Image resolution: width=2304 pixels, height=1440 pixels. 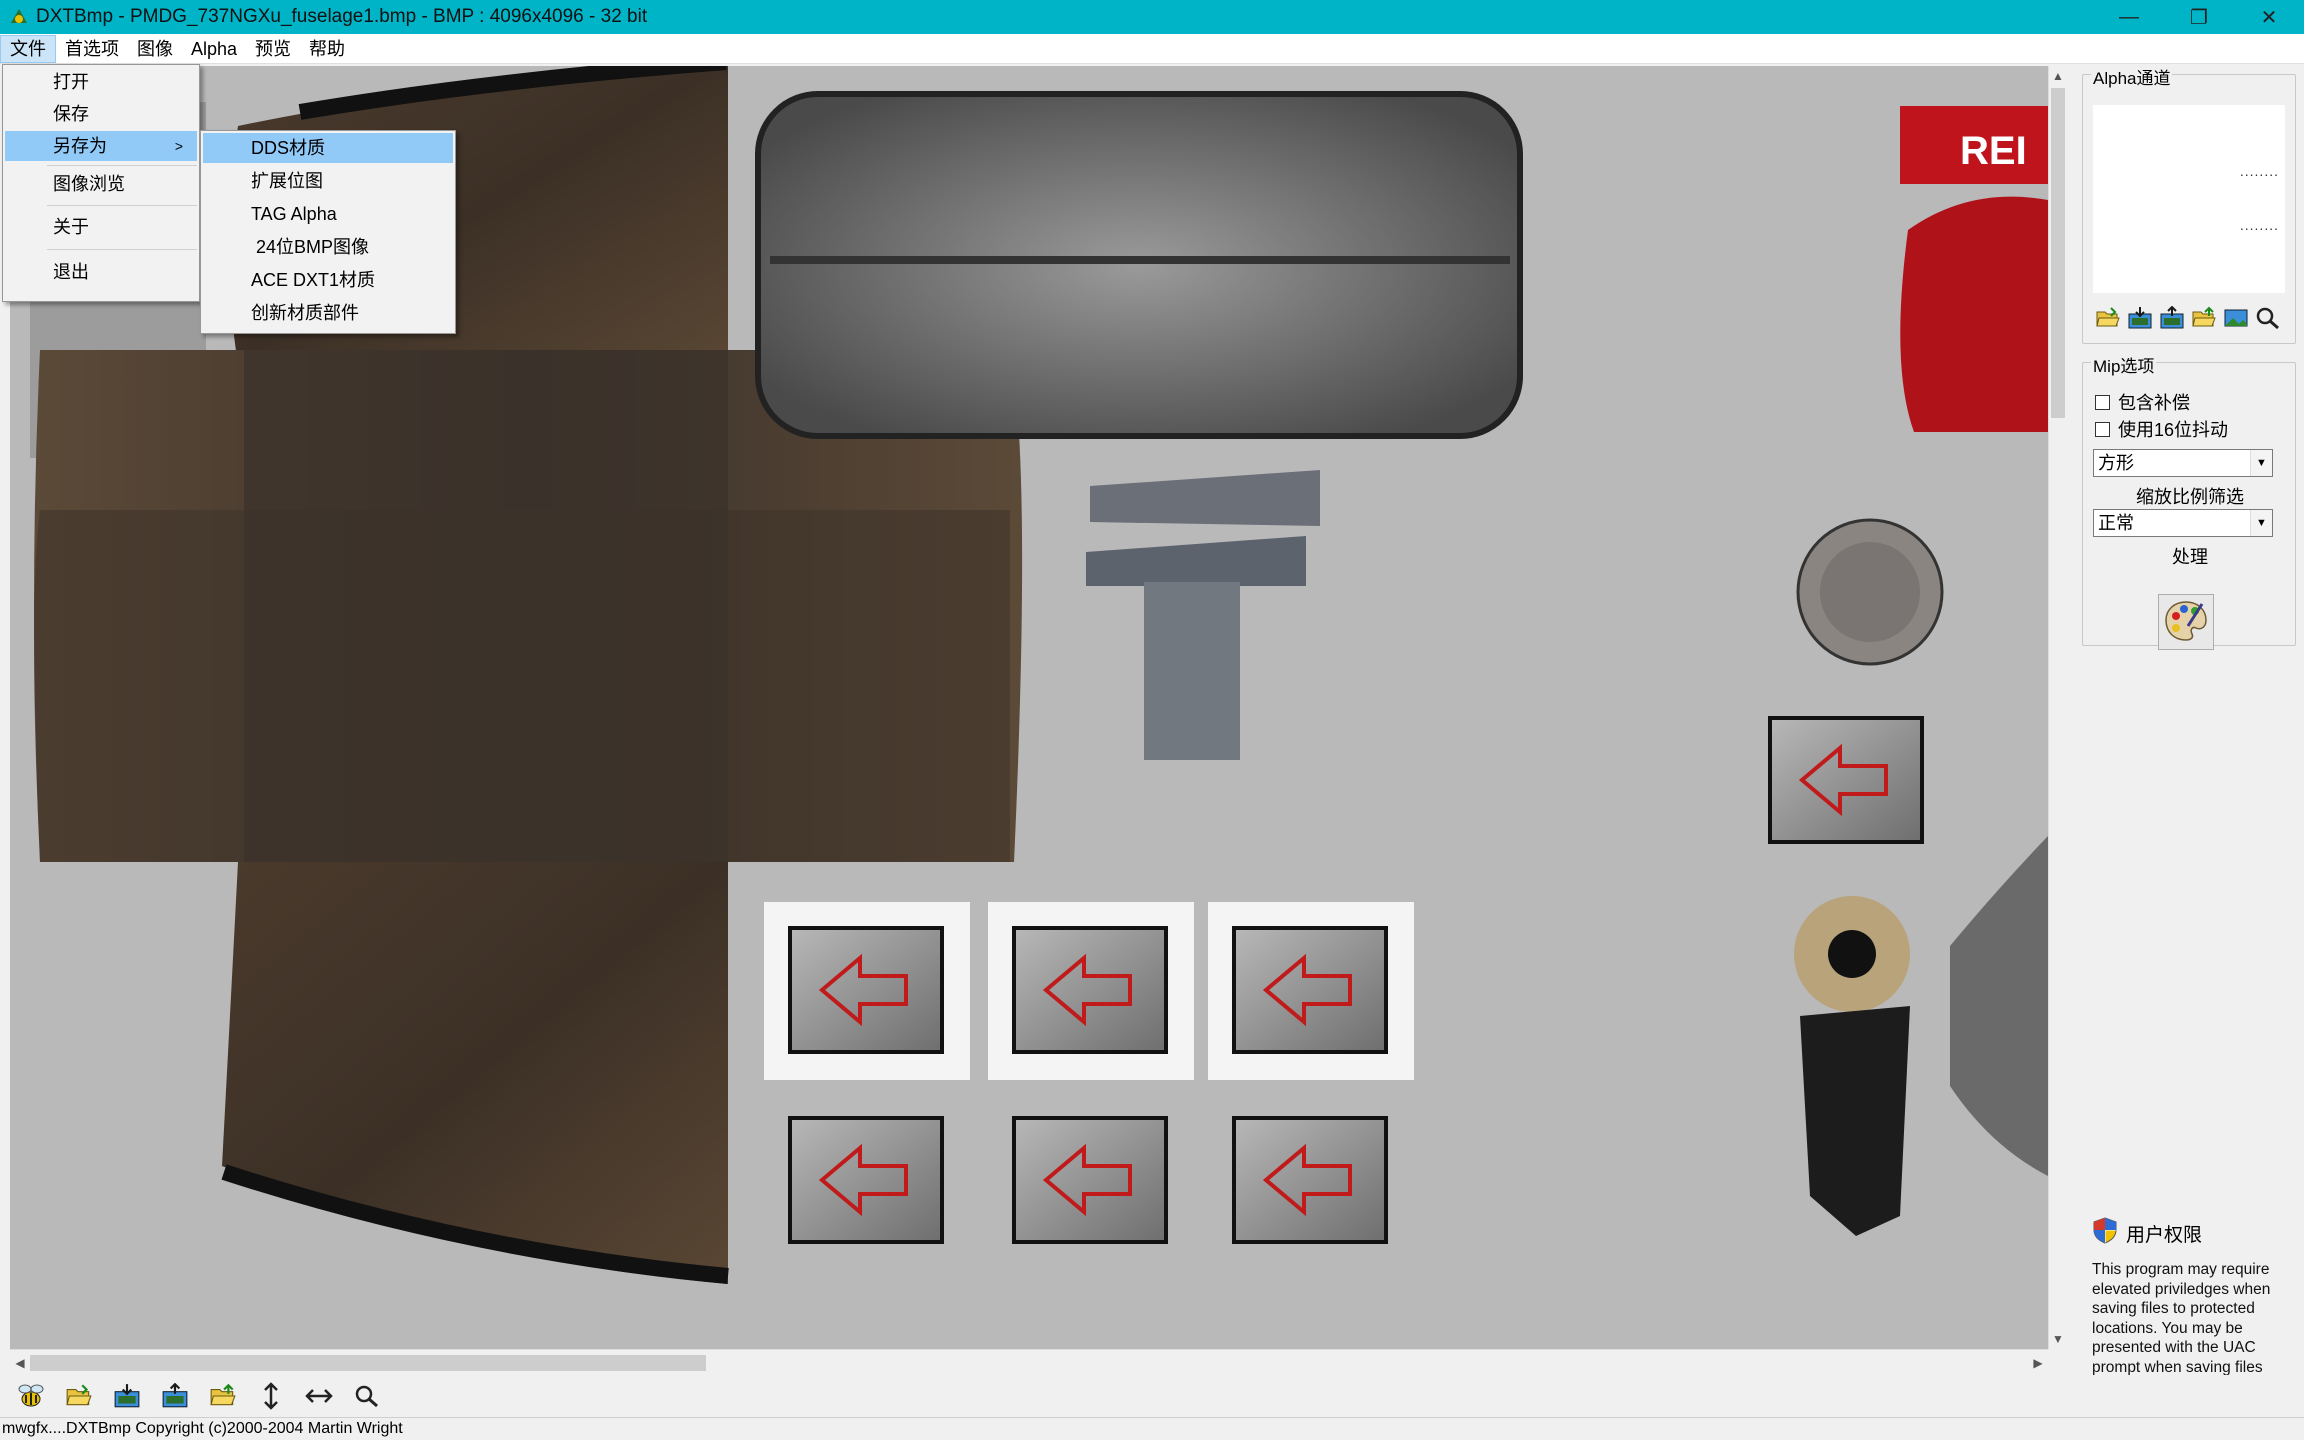 What do you see at coordinates (273, 49) in the screenshot?
I see `menu-preview: 预览` at bounding box center [273, 49].